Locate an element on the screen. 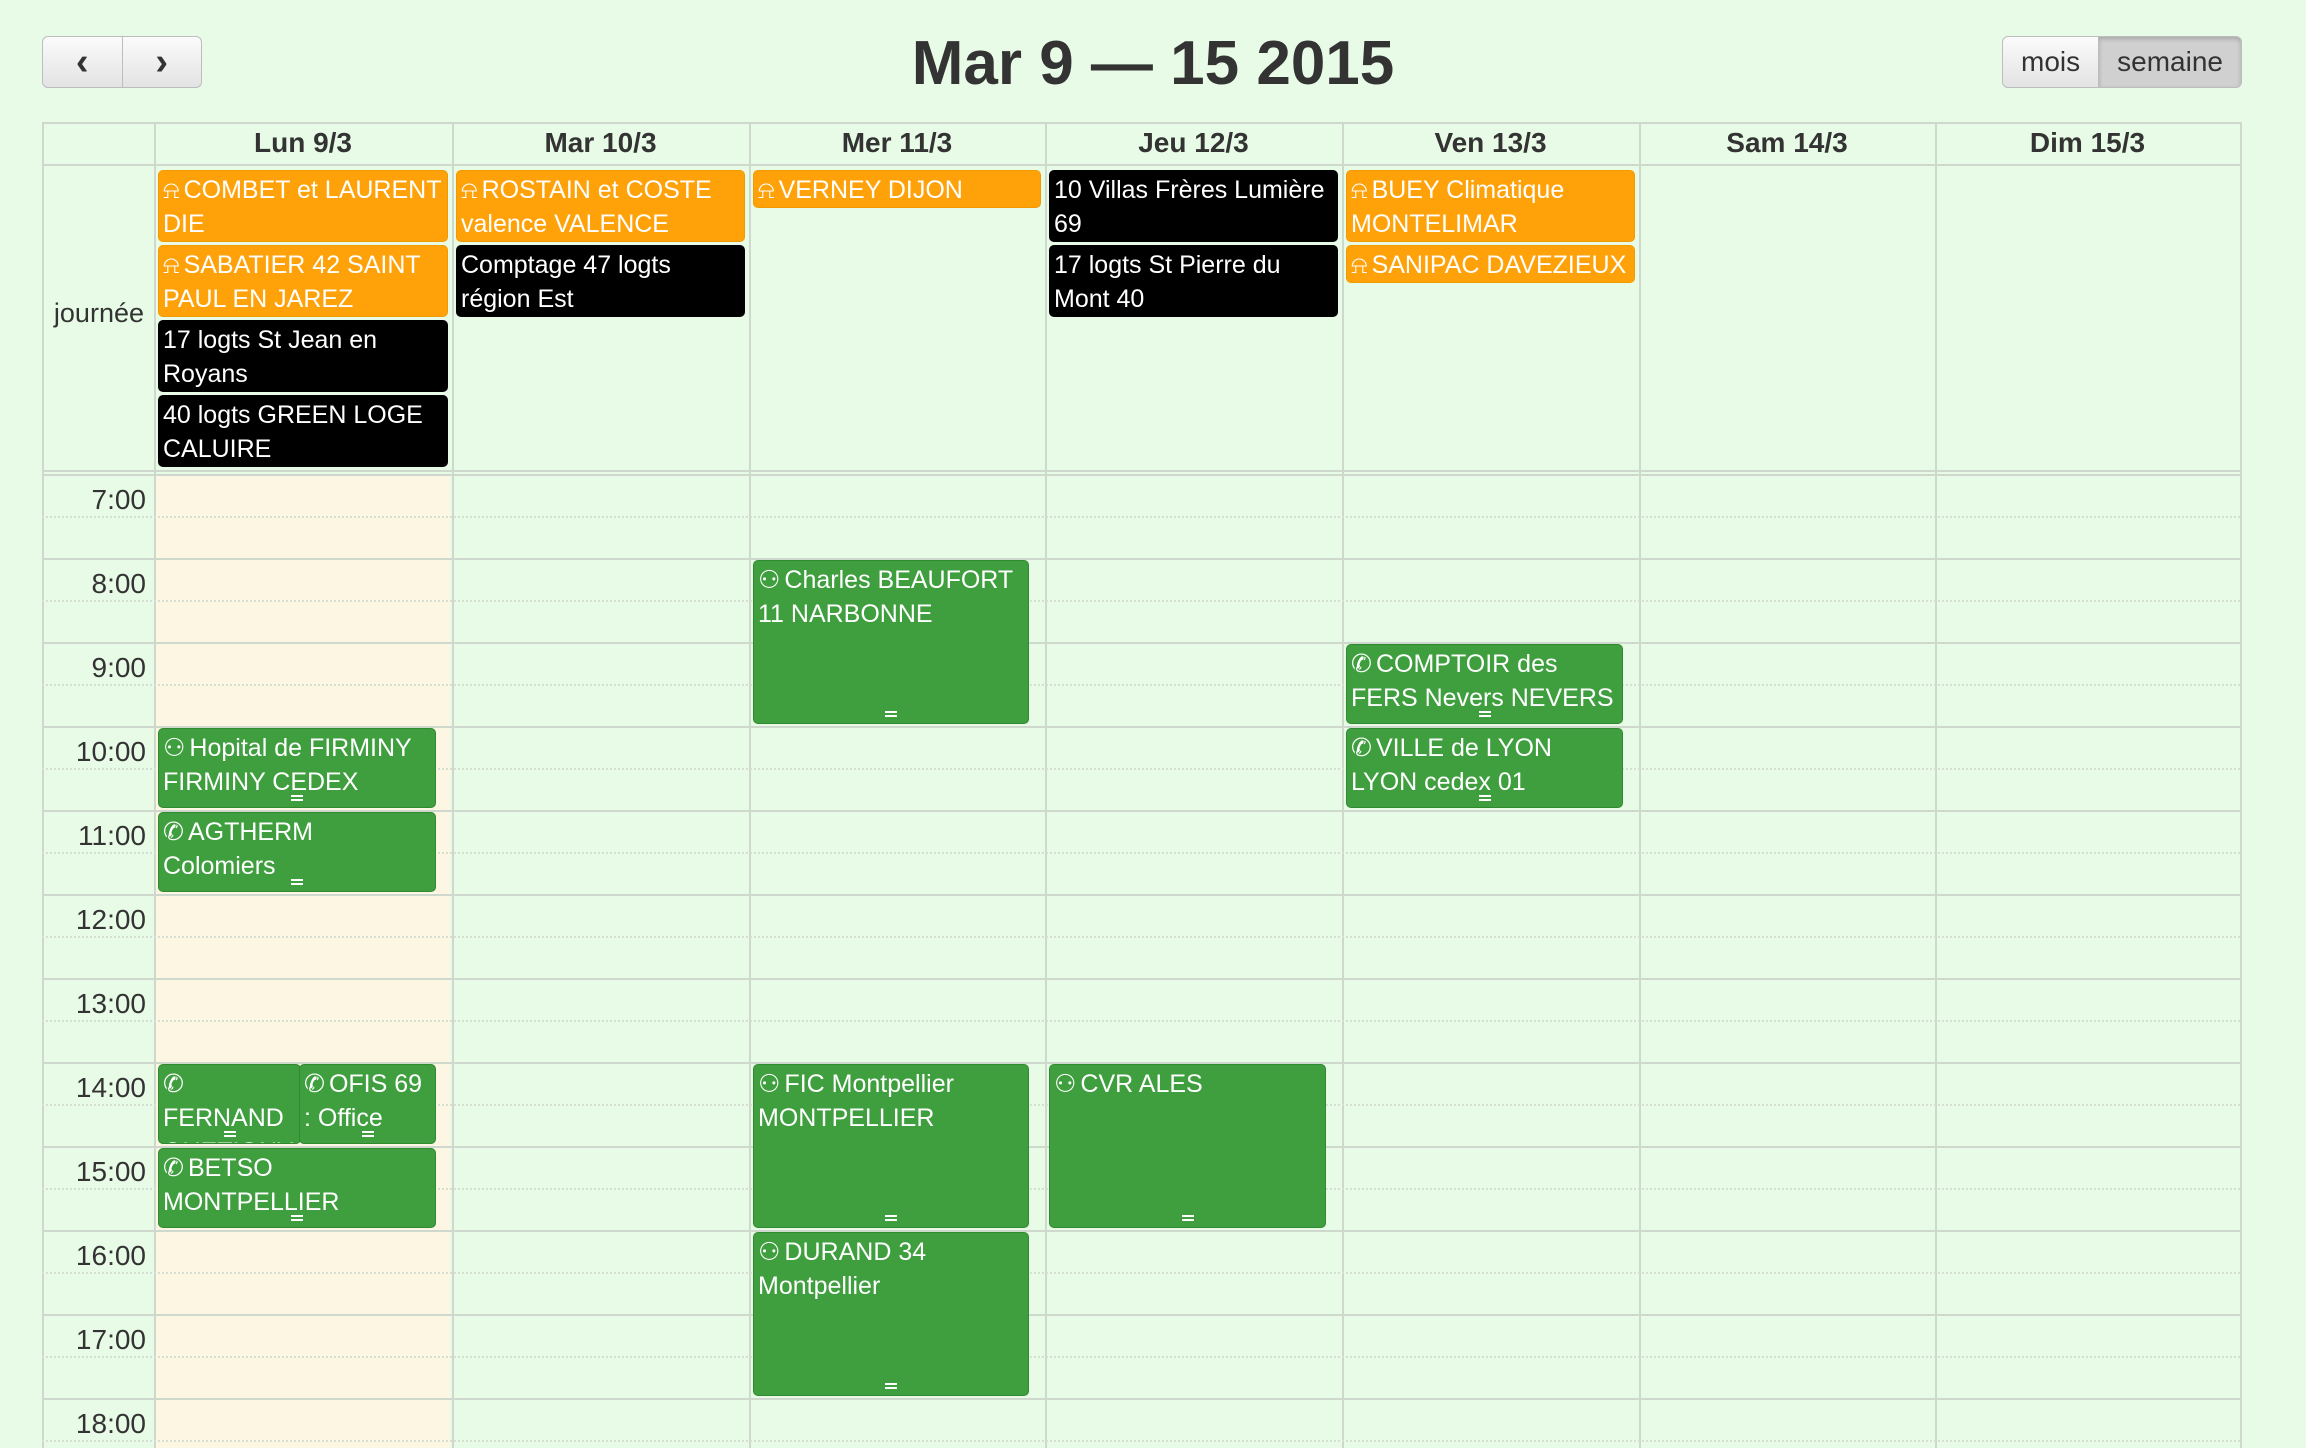 This screenshot has height=1448, width=2306. day-header: Lun 9/3 is located at coordinates (302, 142).